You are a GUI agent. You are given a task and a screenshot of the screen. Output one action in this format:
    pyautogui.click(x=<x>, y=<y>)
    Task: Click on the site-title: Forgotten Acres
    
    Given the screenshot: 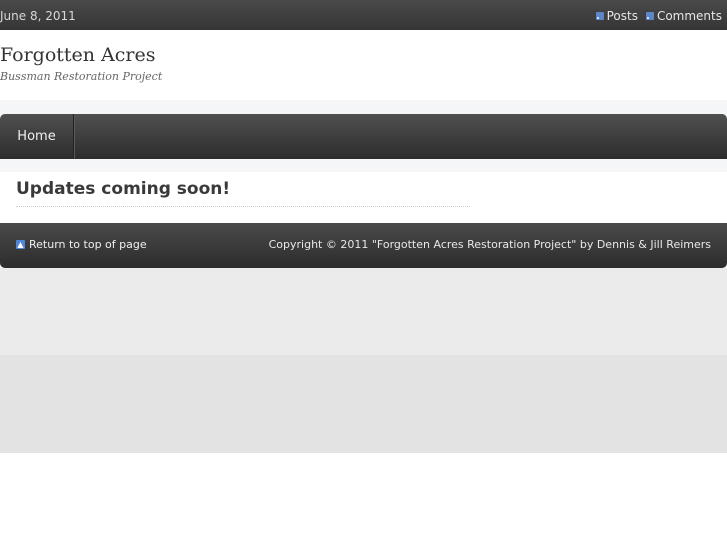 What is the action you would take?
    pyautogui.click(x=78, y=55)
    